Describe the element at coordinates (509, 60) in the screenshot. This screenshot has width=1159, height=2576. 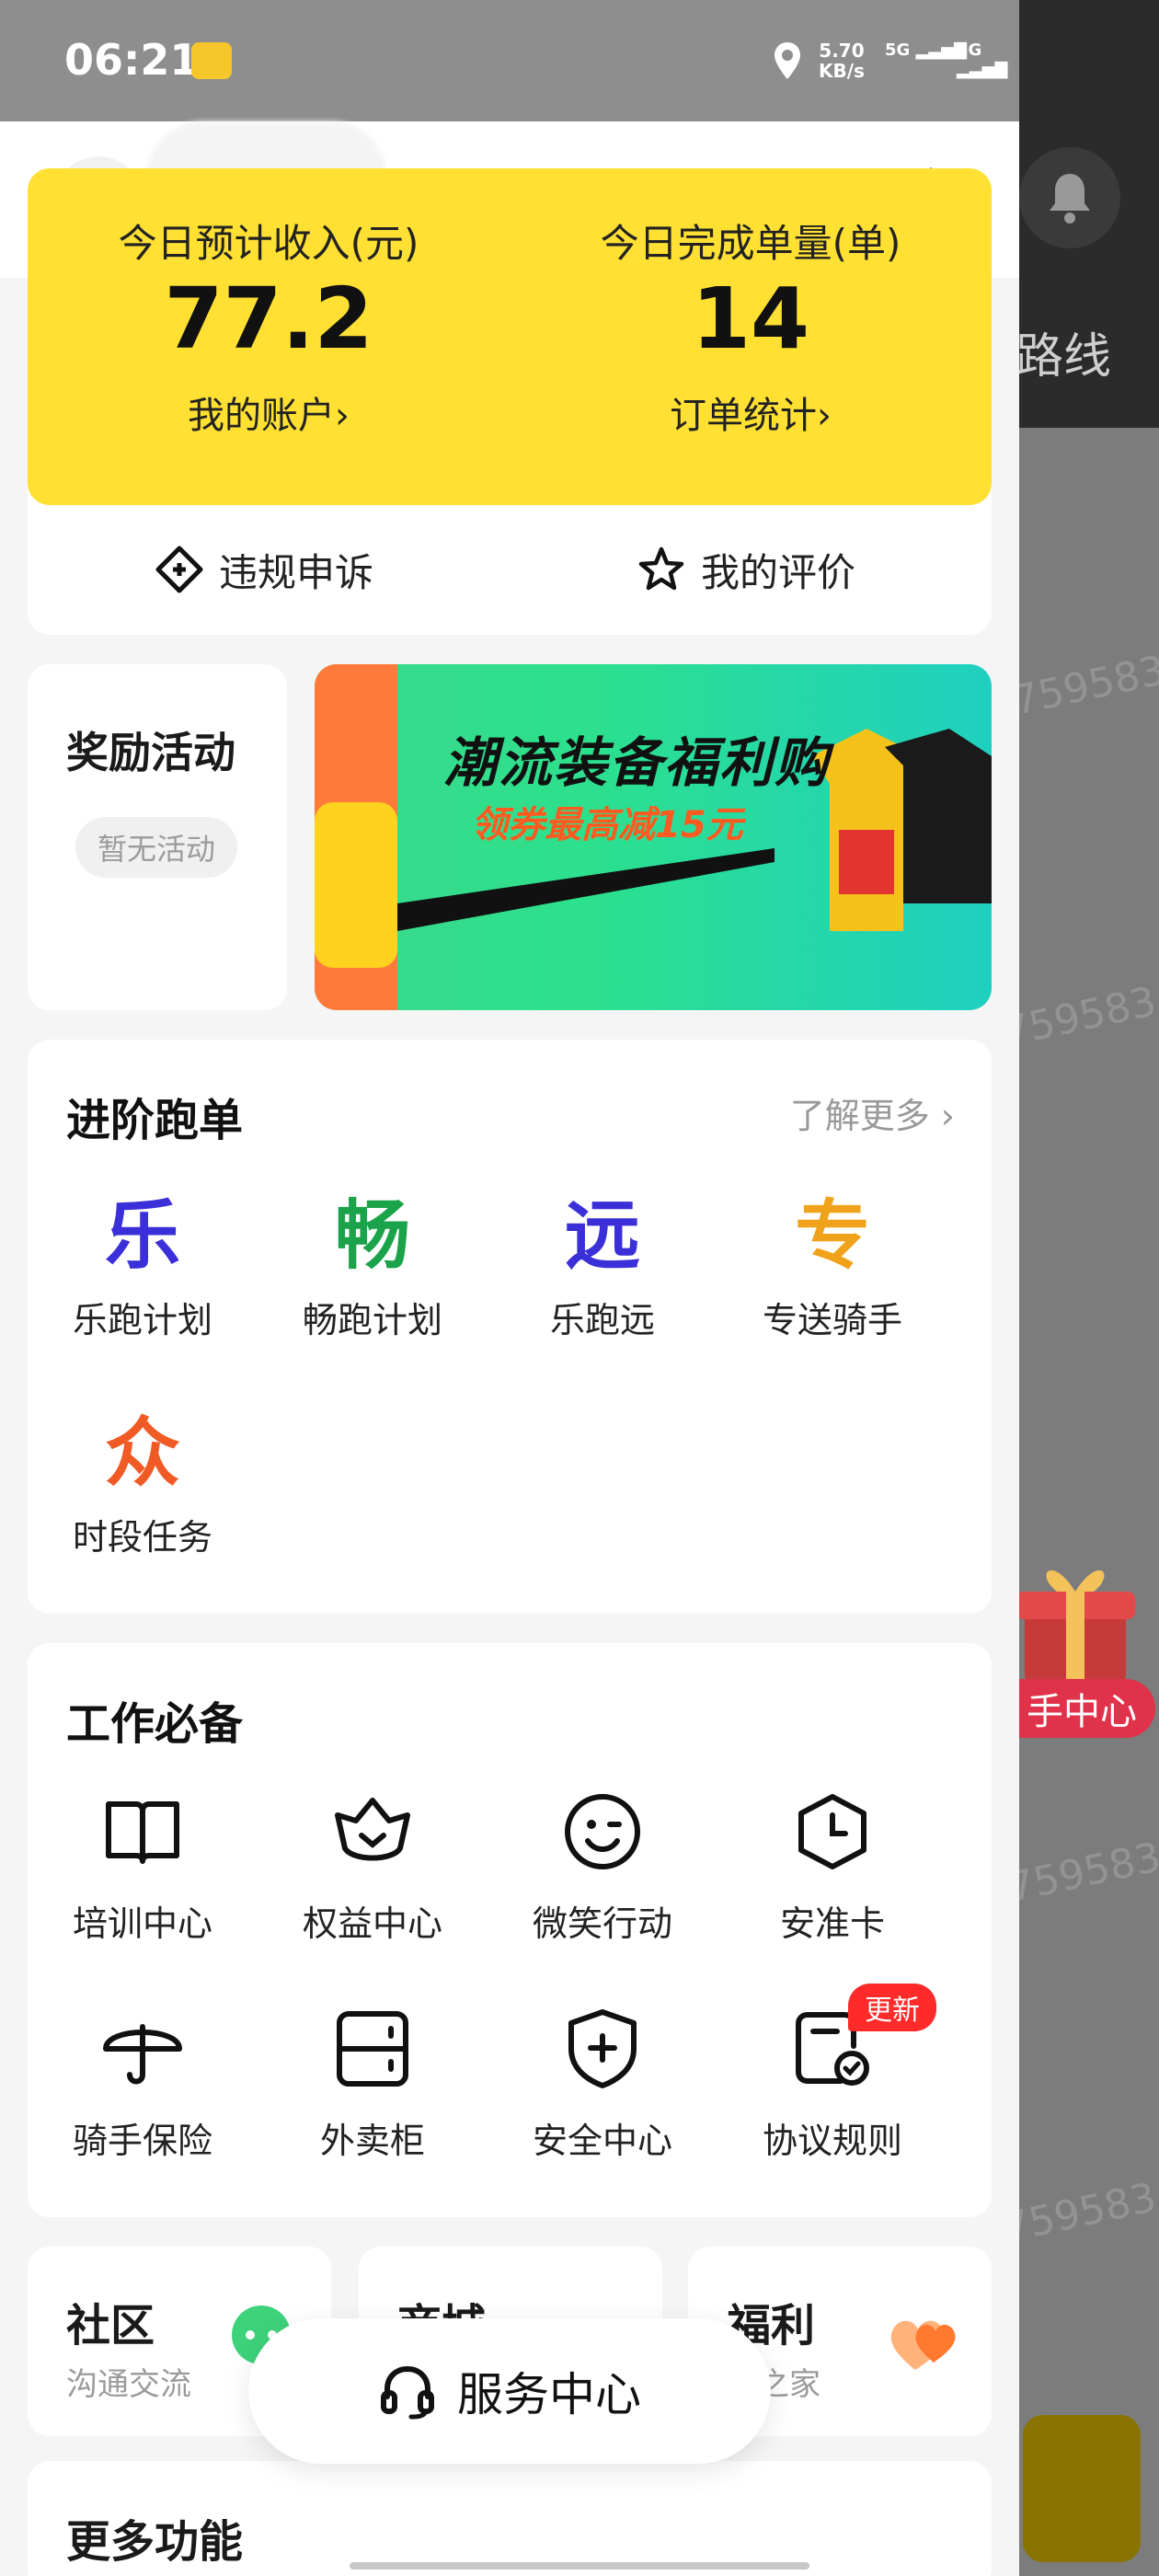
I see `status-bar: 06:21 5.70 KB/s 5G ▂▃▅▇ 5G ▂▃▅▇` at that location.